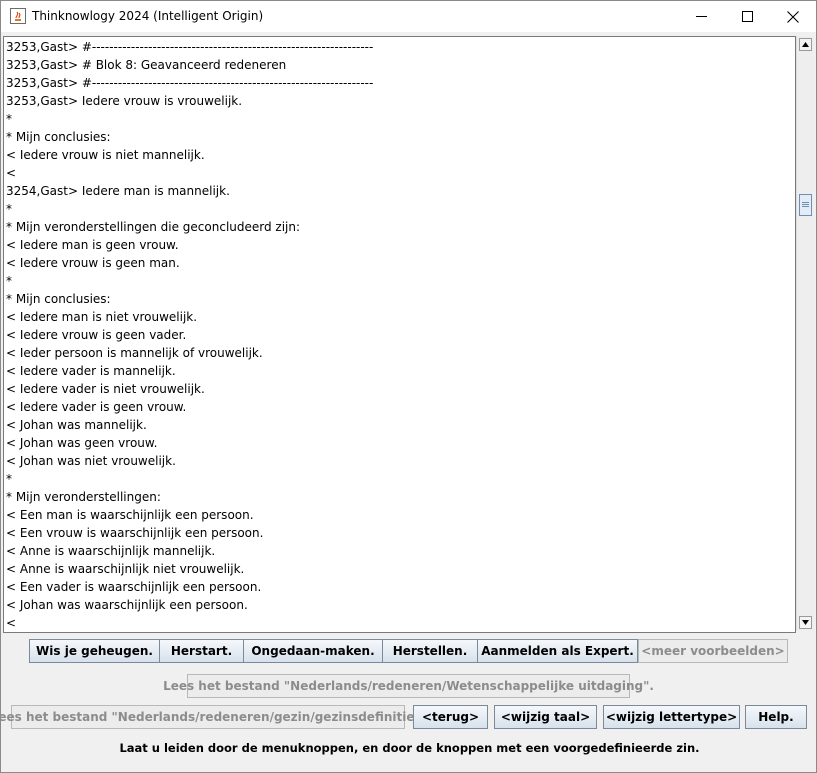  Describe the element at coordinates (118, 191) in the screenshot. I see `output-line: 3254,Gast> Iedere man is mannelijk.` at that location.